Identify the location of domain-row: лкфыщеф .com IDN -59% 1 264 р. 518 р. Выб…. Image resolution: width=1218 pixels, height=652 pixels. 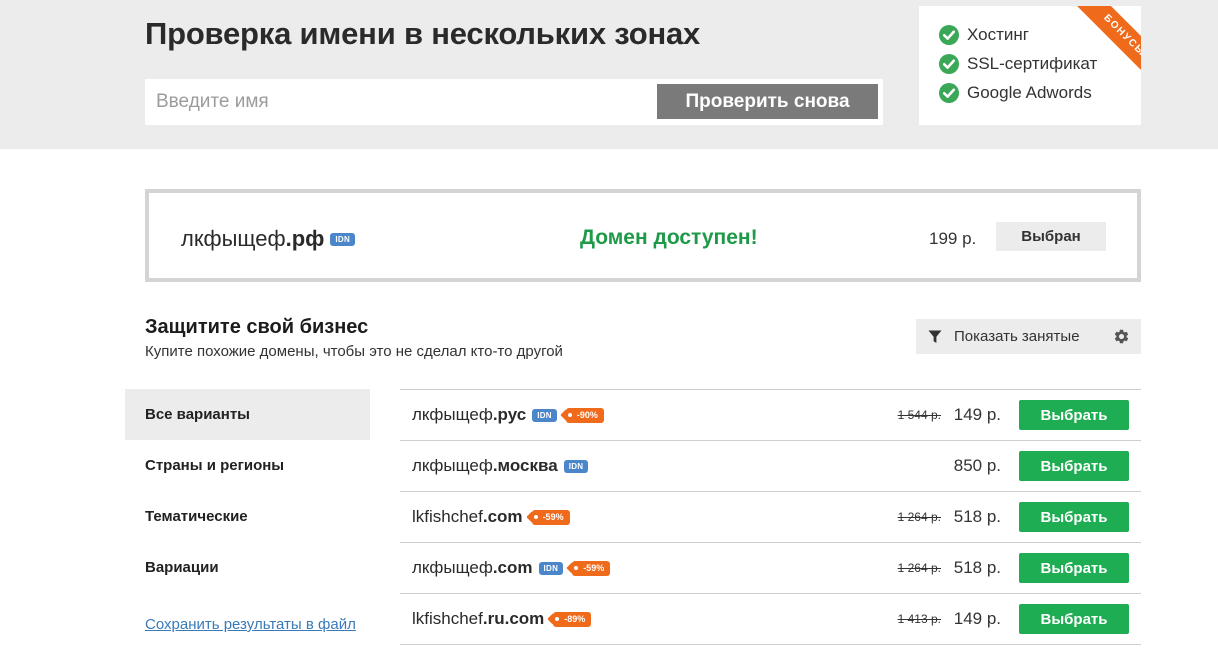
(770, 568).